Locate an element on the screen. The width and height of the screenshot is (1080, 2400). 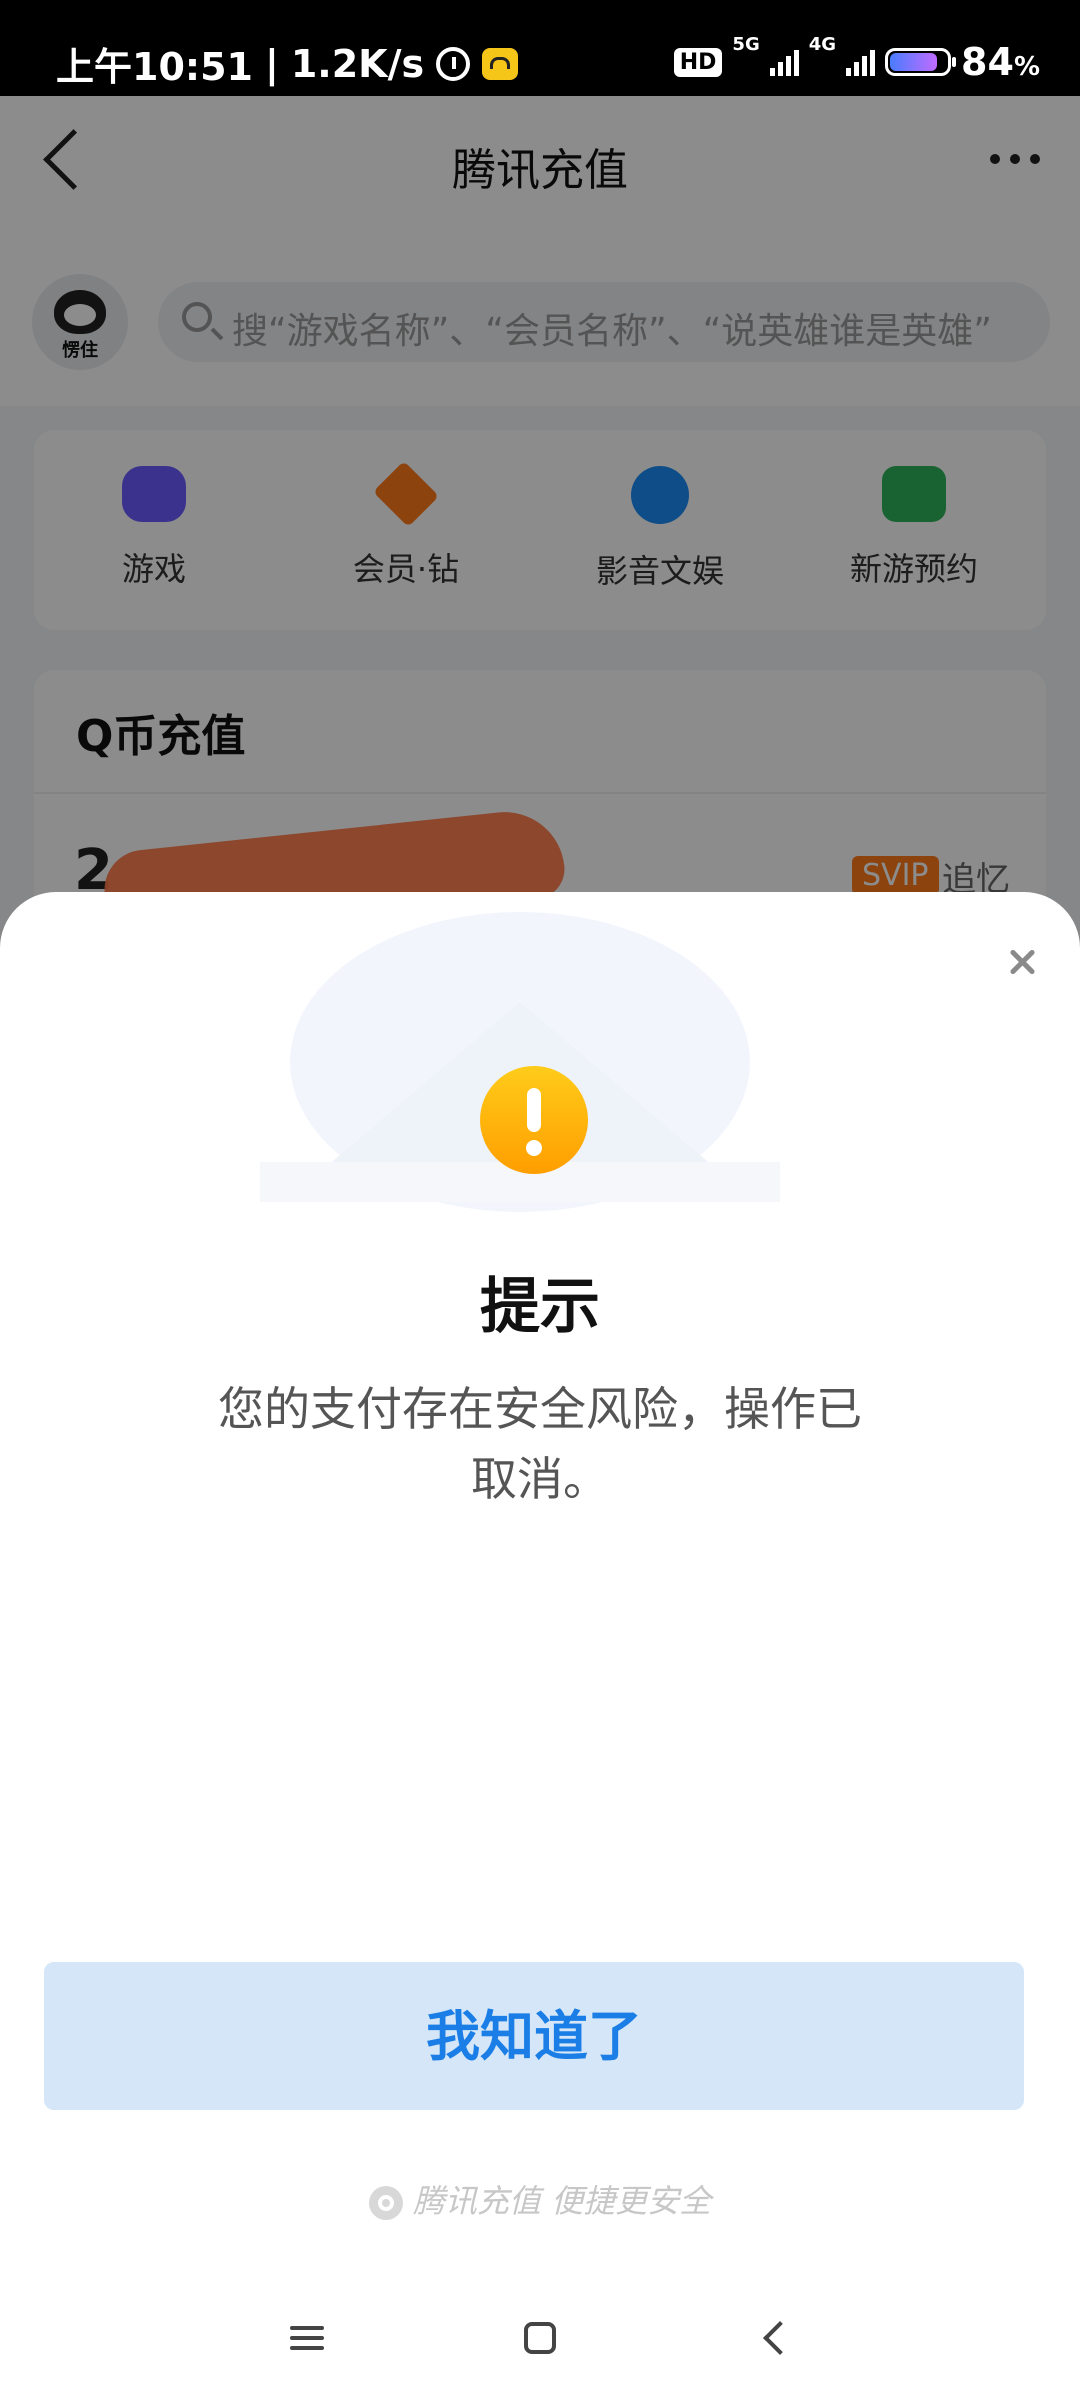
footer-slogan: 腾讯充值 便捷更安全 is located at coordinates (562, 2201).